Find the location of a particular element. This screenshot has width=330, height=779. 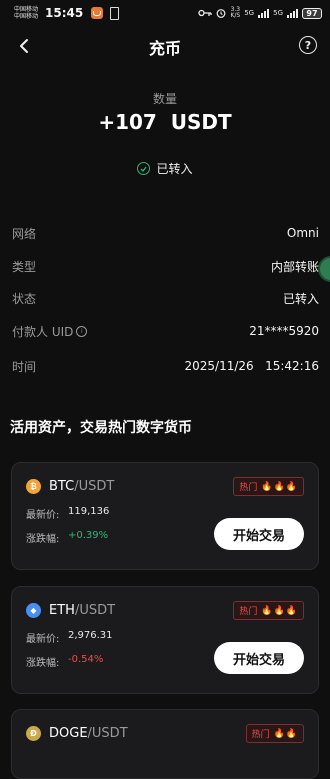

sim-card-icon is located at coordinates (115, 13).